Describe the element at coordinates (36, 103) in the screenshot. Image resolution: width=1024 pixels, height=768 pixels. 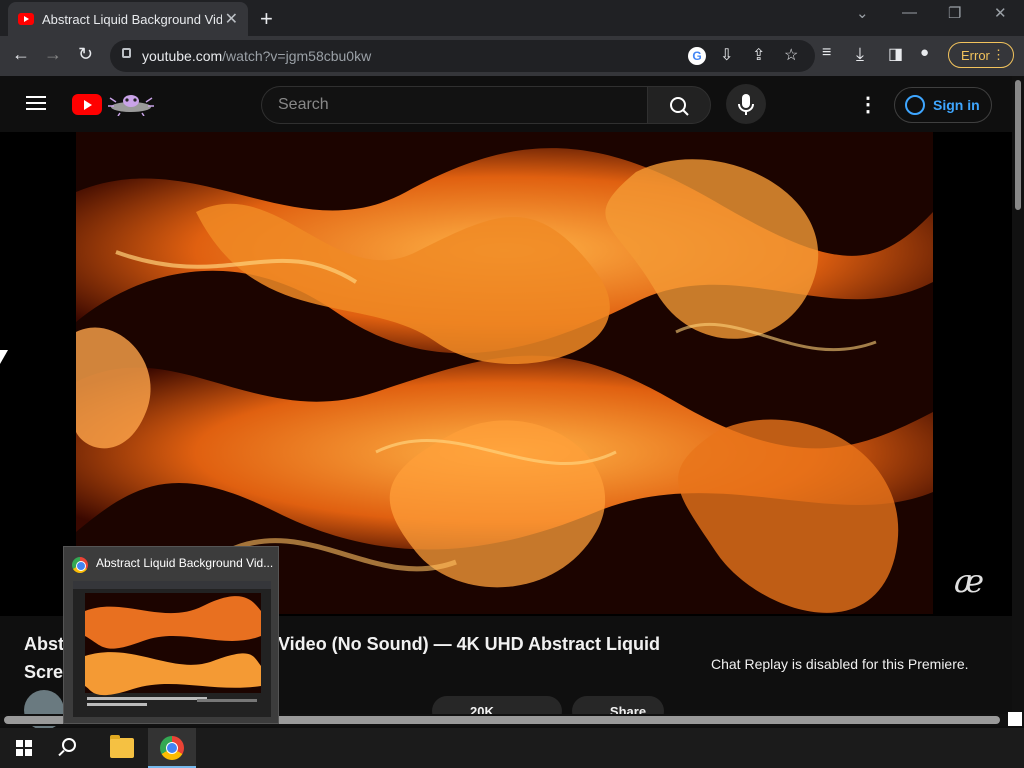
I see `hamburger-menu-icon` at that location.